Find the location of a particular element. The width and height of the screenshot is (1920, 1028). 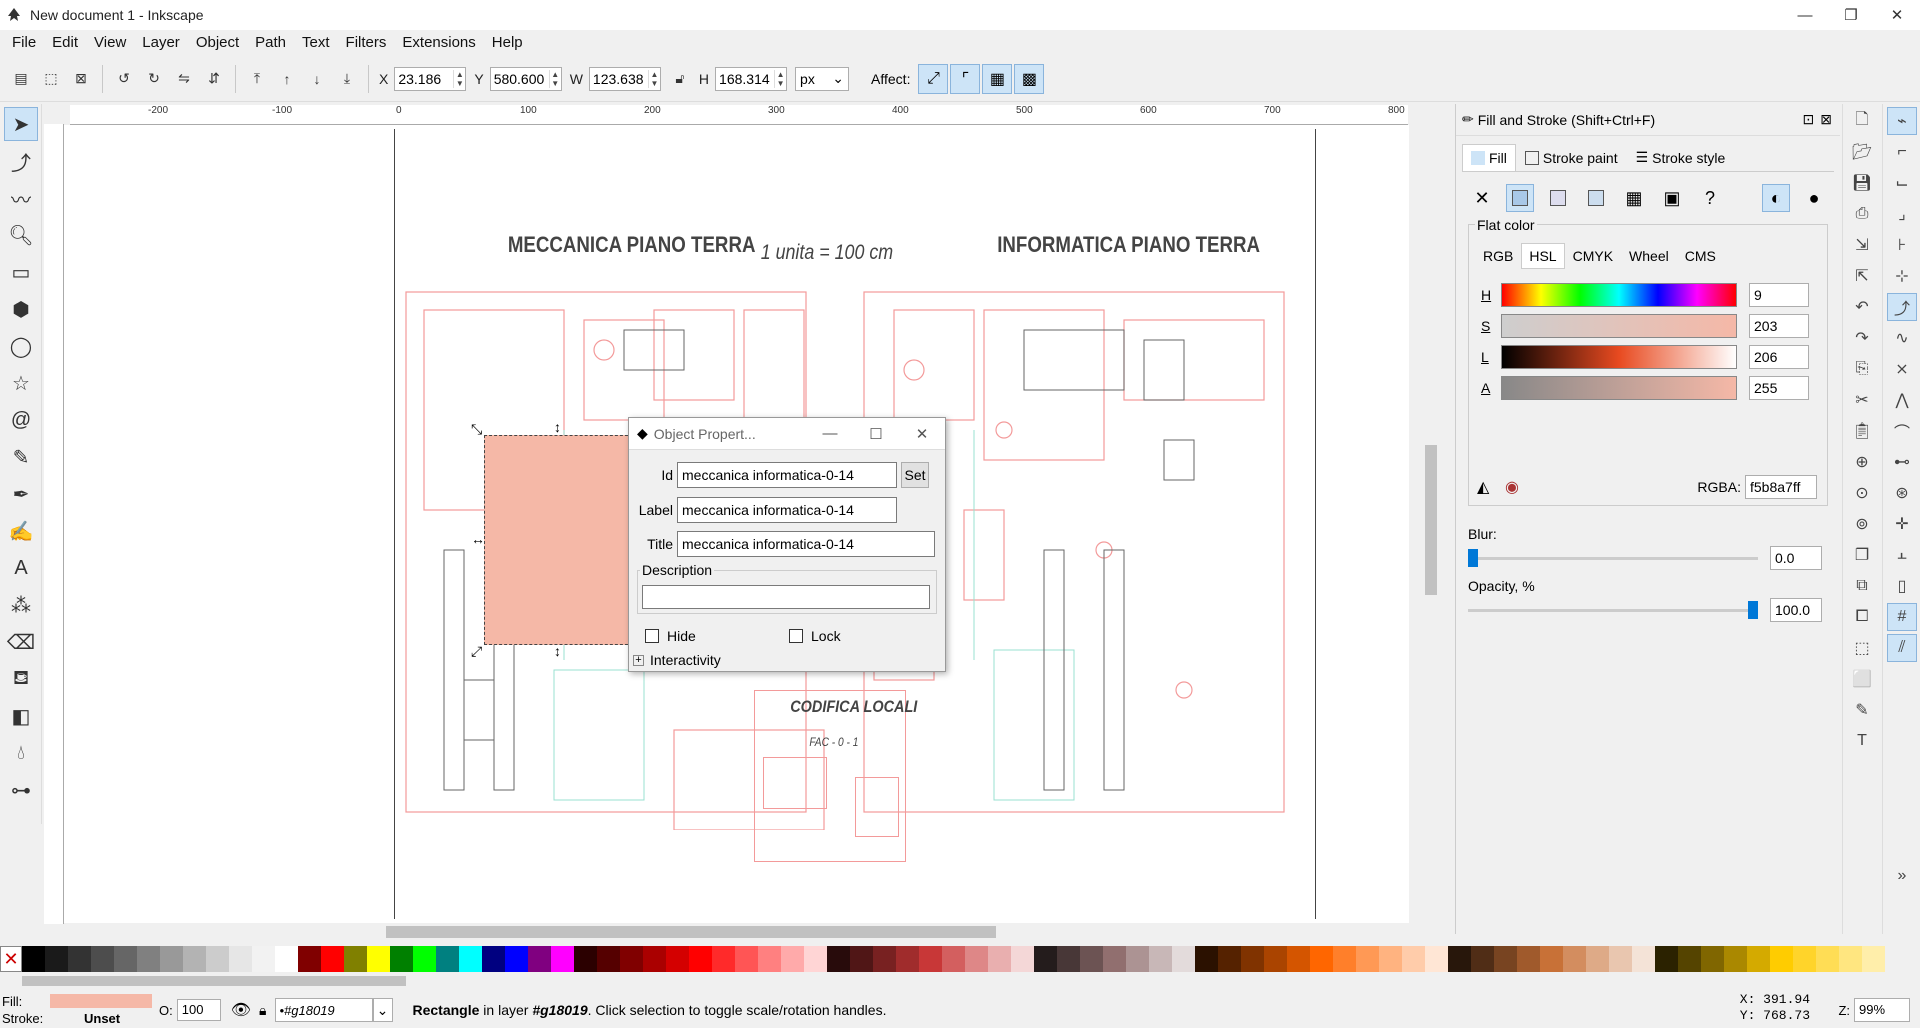

cut-icon: ✂ is located at coordinates (1862, 400).